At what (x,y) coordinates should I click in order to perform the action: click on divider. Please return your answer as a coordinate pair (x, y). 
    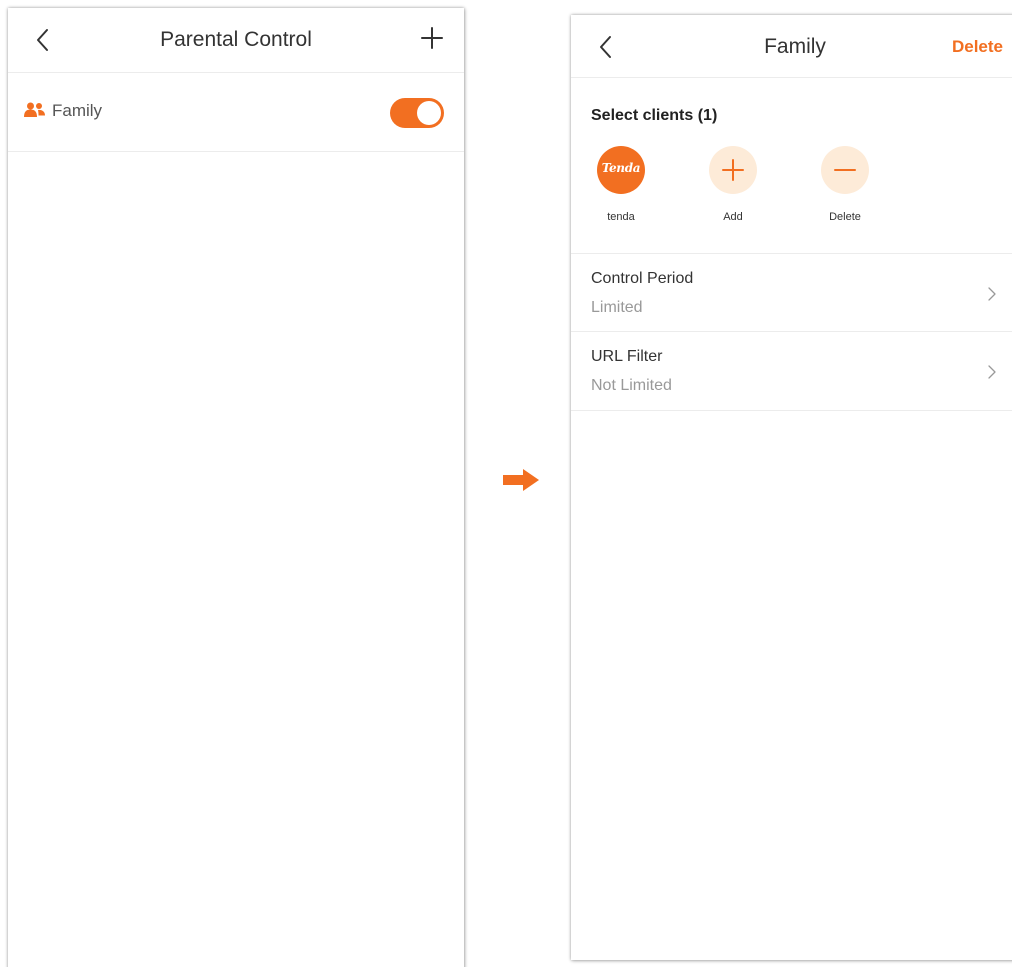
    Looking at the image, I should click on (791, 410).